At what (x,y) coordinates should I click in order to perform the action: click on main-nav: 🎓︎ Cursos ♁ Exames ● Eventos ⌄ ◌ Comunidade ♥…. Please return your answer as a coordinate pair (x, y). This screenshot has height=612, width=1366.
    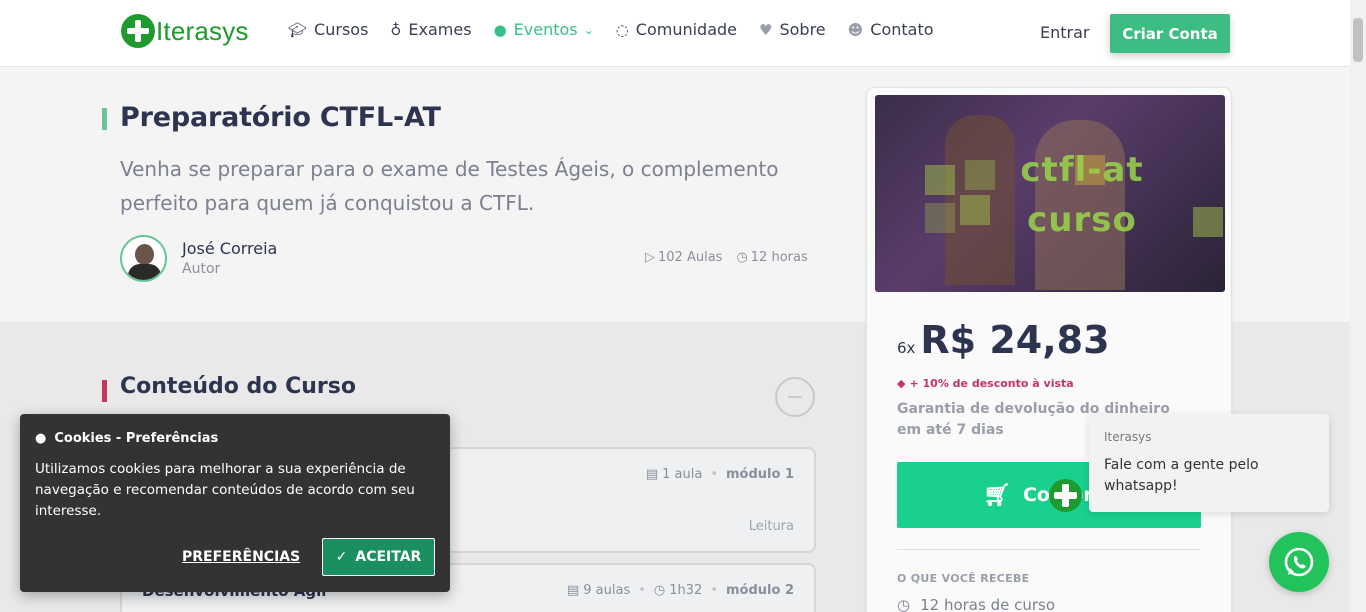
    Looking at the image, I should click on (622, 29).